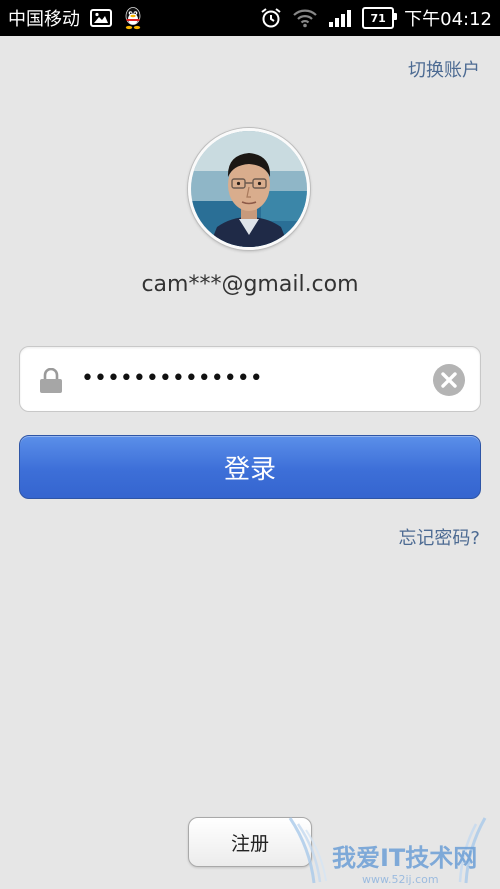 The height and width of the screenshot is (889, 500). Describe the element at coordinates (249, 189) in the screenshot. I see `avatar` at that location.